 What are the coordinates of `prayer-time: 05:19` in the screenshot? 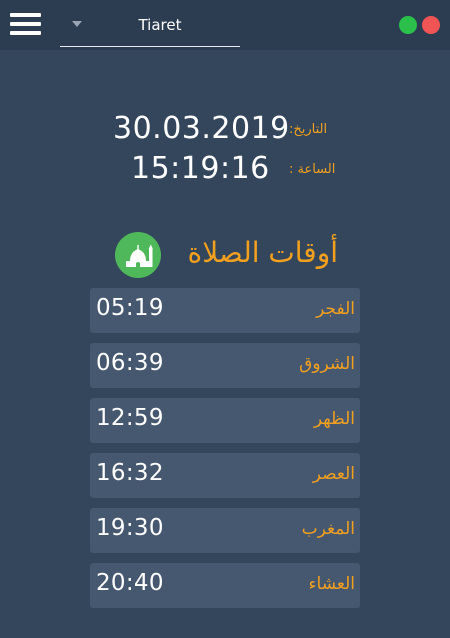 It's located at (130, 308).